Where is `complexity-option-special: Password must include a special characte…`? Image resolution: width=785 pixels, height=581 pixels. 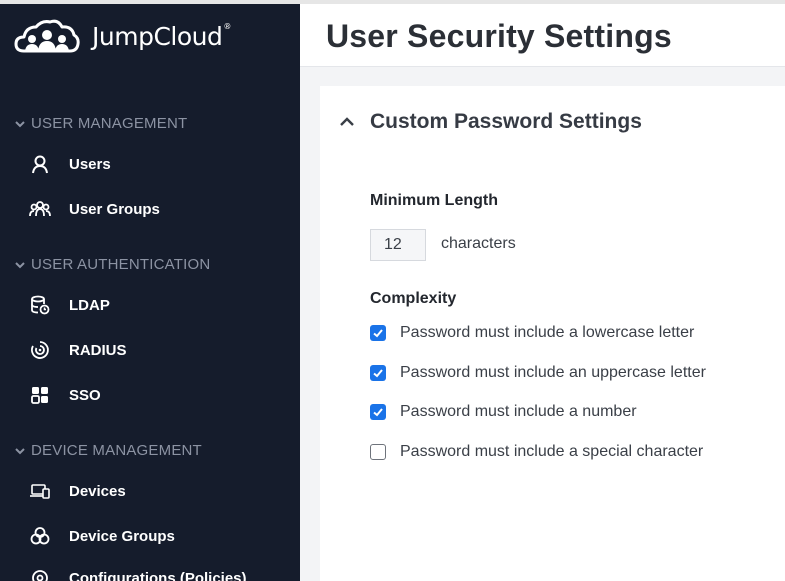
complexity-option-special: Password must include a special characte… is located at coordinates (536, 452).